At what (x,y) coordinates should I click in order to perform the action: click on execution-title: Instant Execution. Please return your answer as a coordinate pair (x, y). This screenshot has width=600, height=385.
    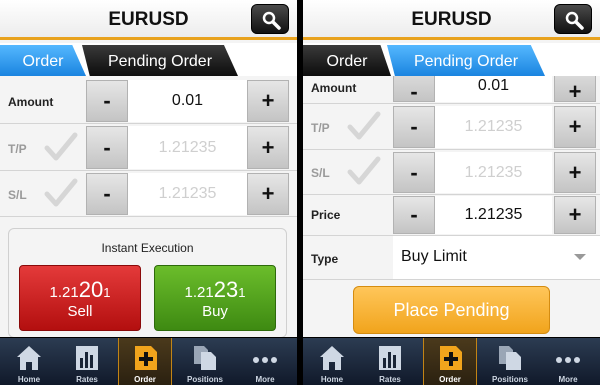
    Looking at the image, I should click on (147, 248).